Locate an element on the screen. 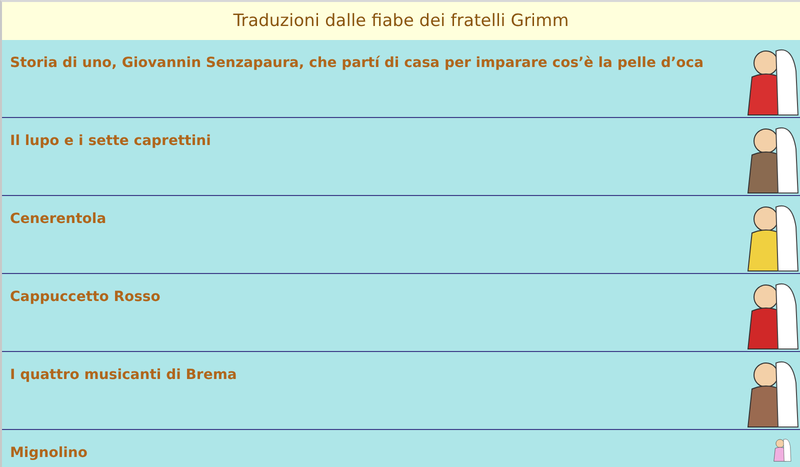  story-title: I quattro musicanti di Brema is located at coordinates (123, 375).